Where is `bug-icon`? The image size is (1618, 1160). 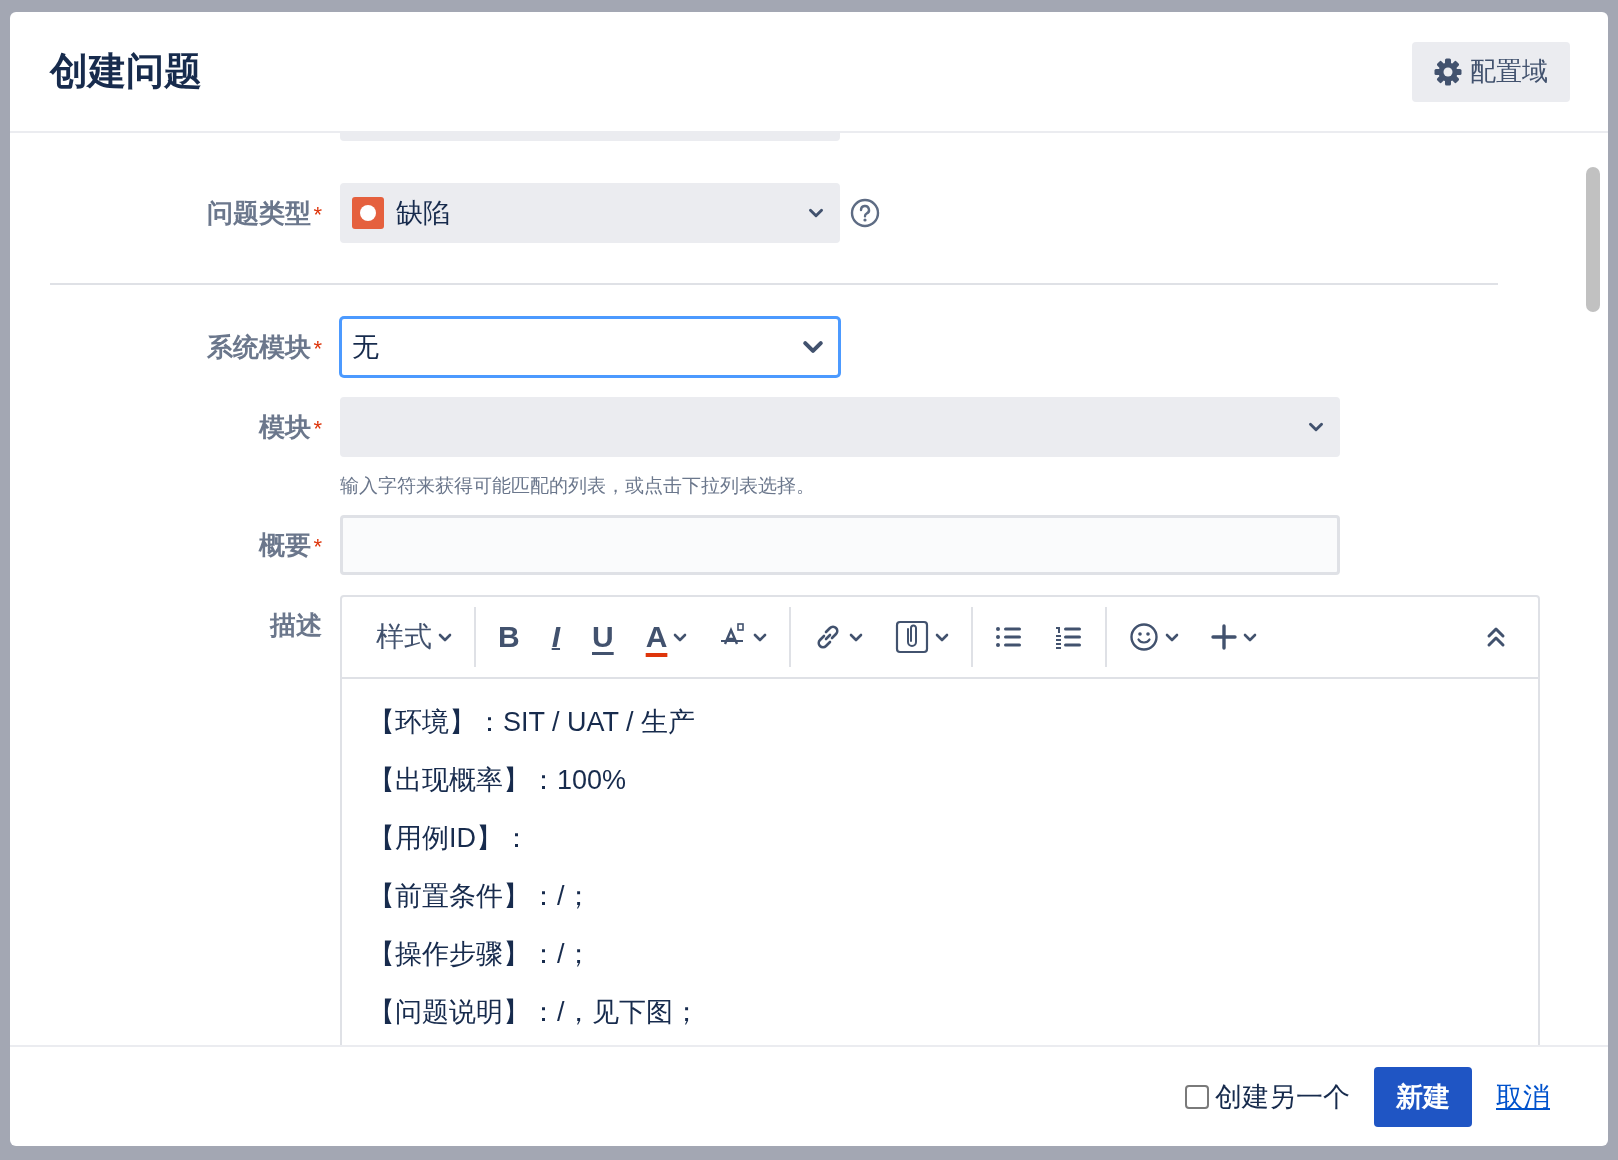 bug-icon is located at coordinates (368, 213).